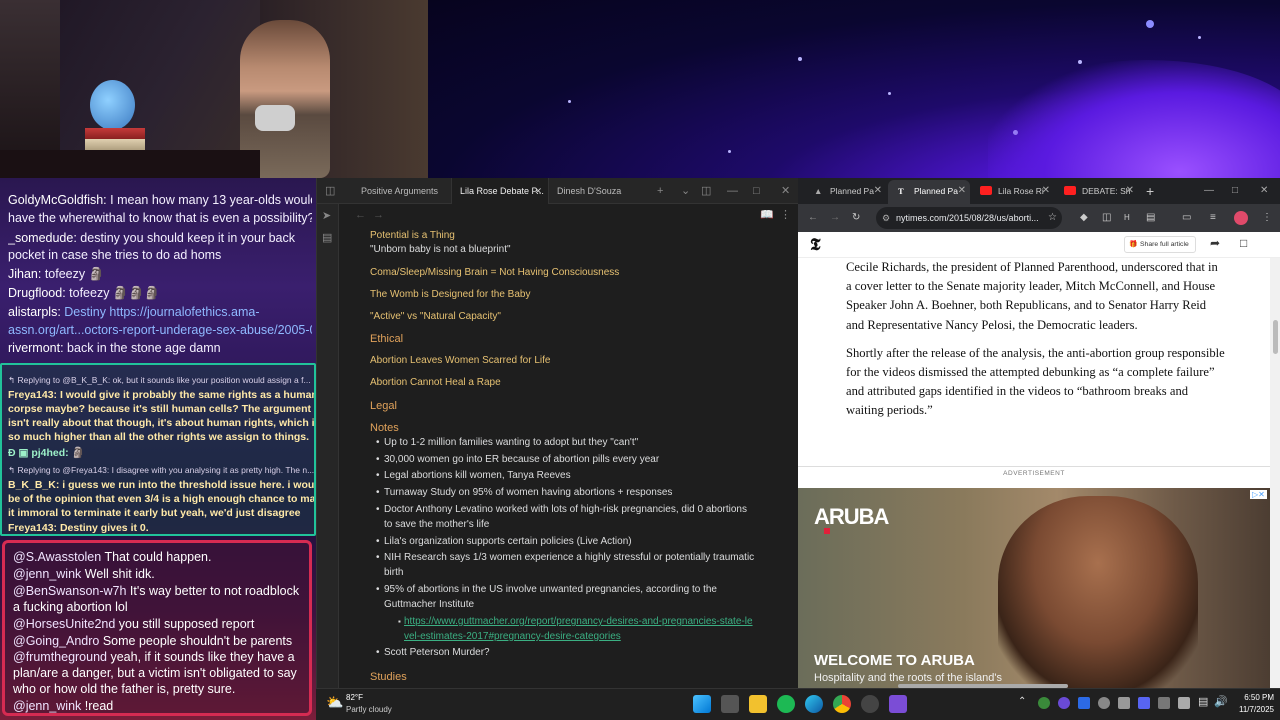 This screenshot has width=1280, height=720. Describe the element at coordinates (1084, 218) in the screenshot. I see `extension-icon: ◆` at that location.